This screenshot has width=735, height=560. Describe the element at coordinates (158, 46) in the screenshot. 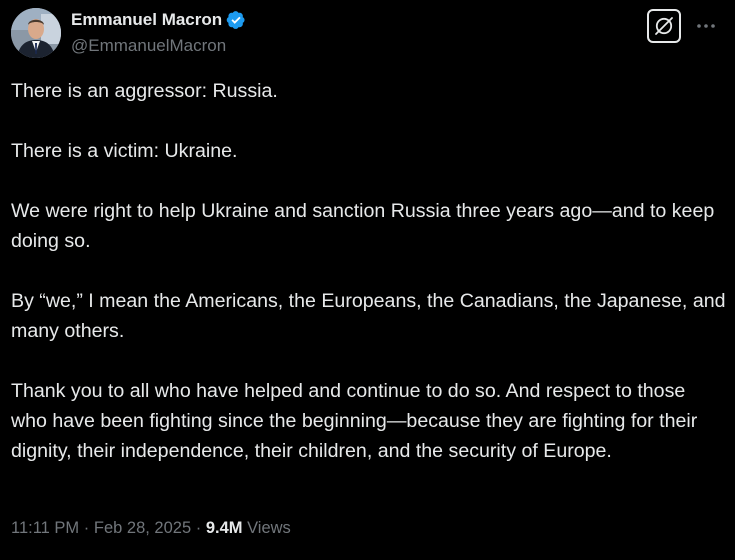

I see `author-handle: @EmmanuelMacron` at that location.